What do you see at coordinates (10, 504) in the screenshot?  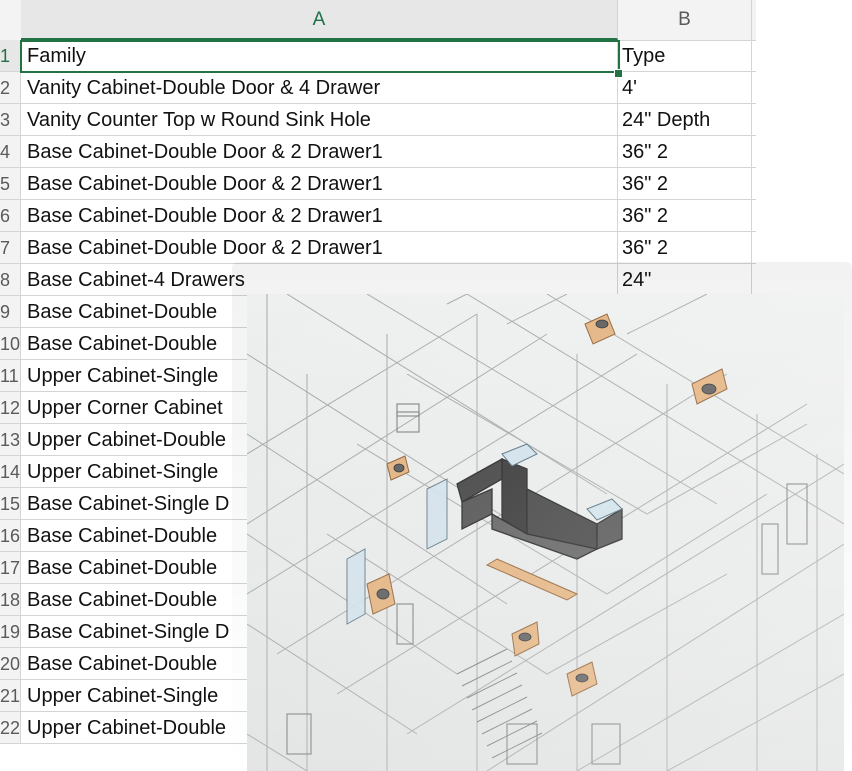 I see `row-header: 15` at bounding box center [10, 504].